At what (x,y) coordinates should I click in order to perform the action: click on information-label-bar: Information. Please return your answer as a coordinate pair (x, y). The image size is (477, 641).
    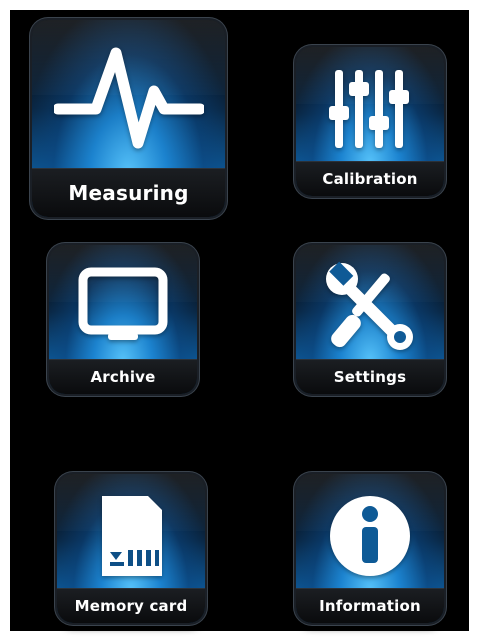
    Looking at the image, I should click on (370, 605).